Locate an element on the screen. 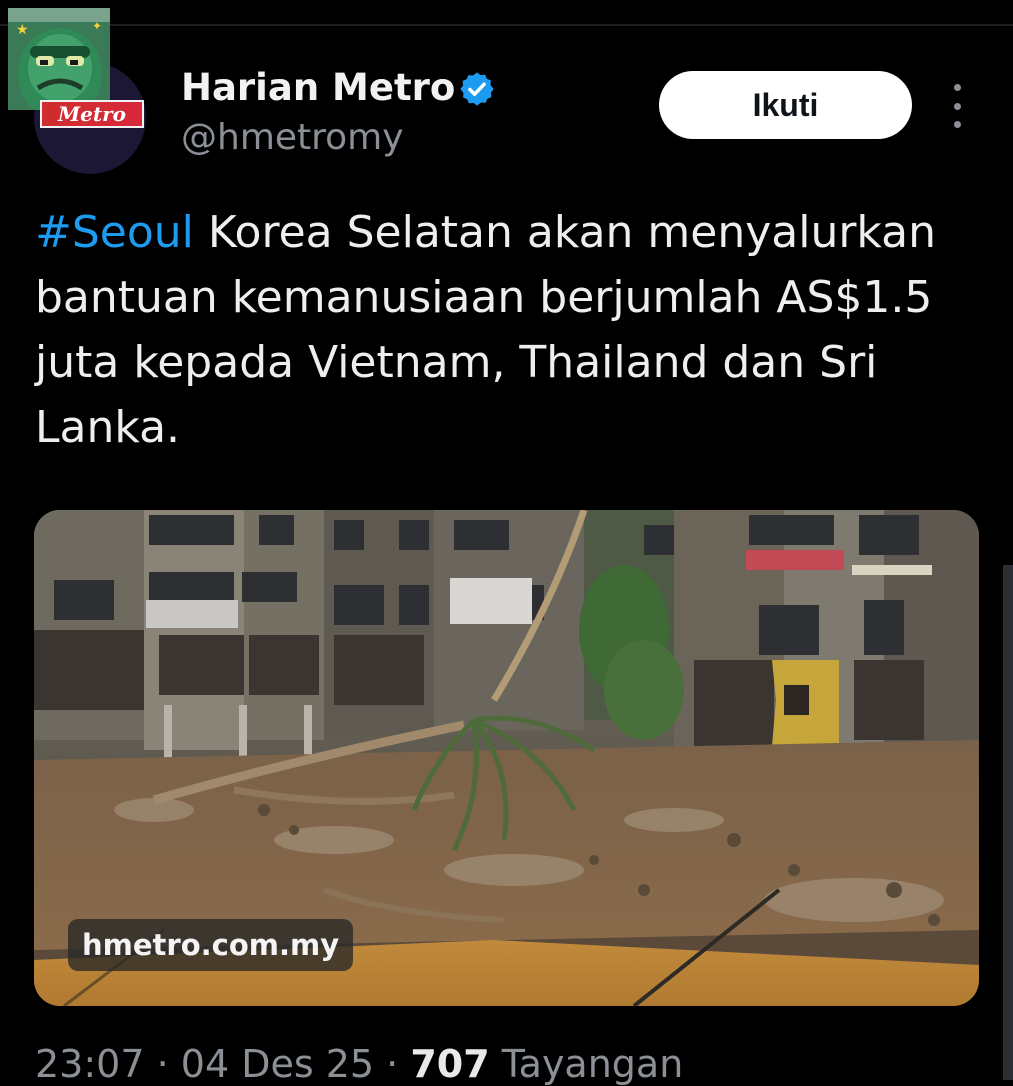 The height and width of the screenshot is (1086, 1013). verified-badge-icon is located at coordinates (477, 89).